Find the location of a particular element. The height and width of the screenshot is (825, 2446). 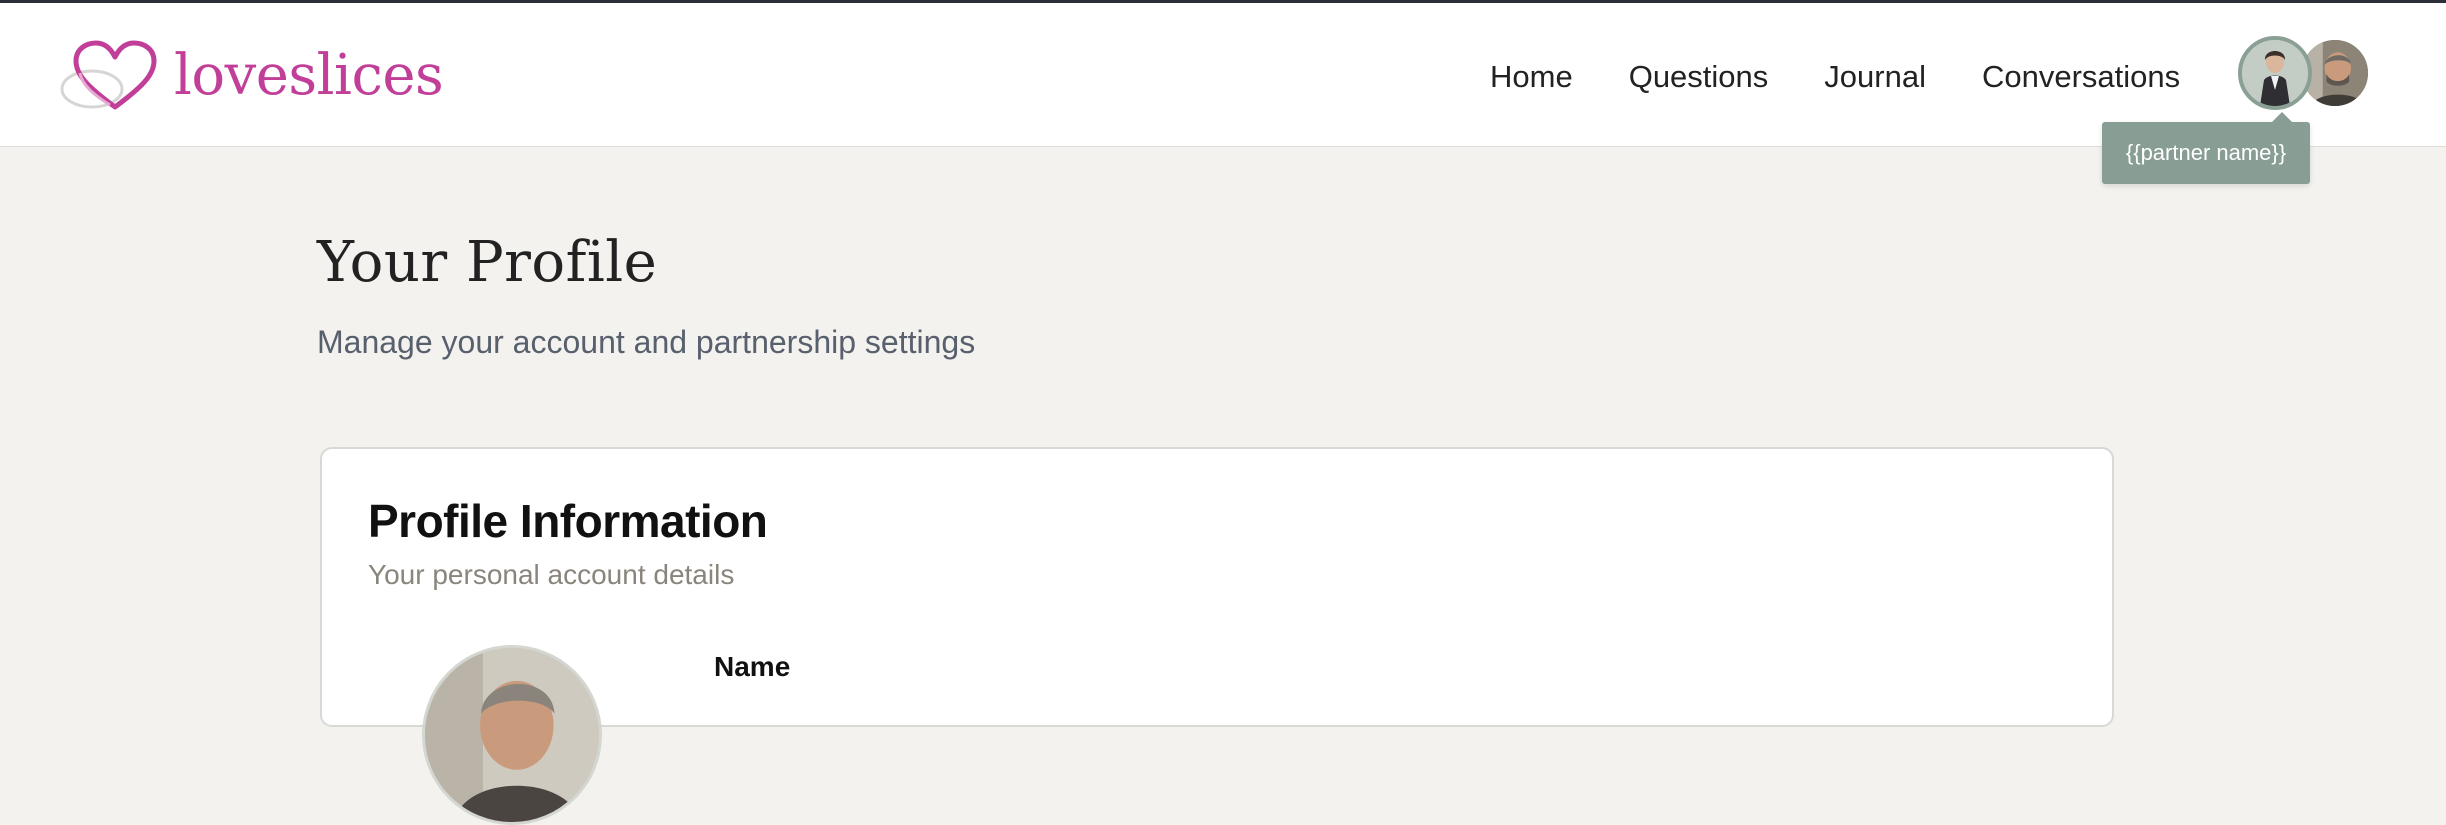

card-title: Profile Information is located at coordinates (568, 521).